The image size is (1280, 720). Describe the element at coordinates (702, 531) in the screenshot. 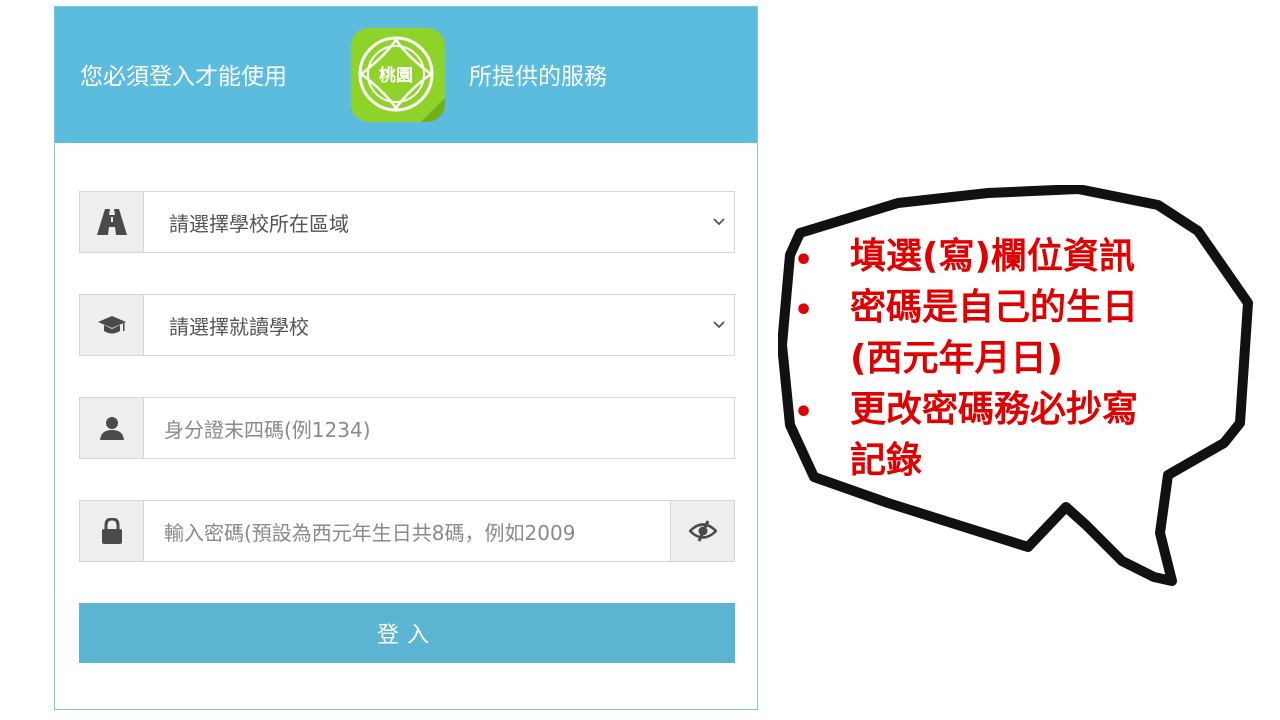

I see `eye-toggle-icon` at that location.